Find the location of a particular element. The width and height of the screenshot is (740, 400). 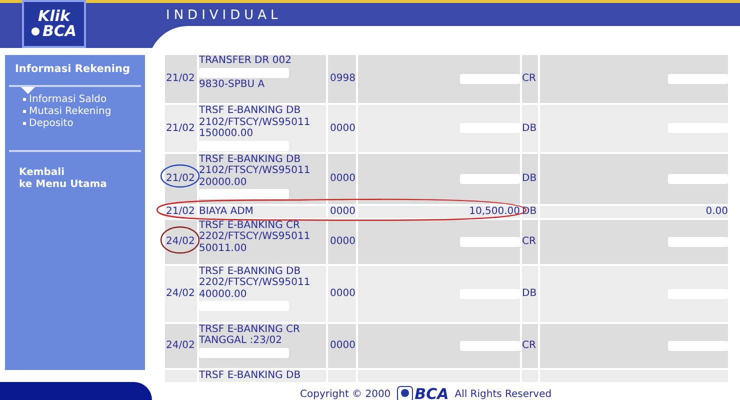

balance-cell: 0.00 is located at coordinates (634, 212).